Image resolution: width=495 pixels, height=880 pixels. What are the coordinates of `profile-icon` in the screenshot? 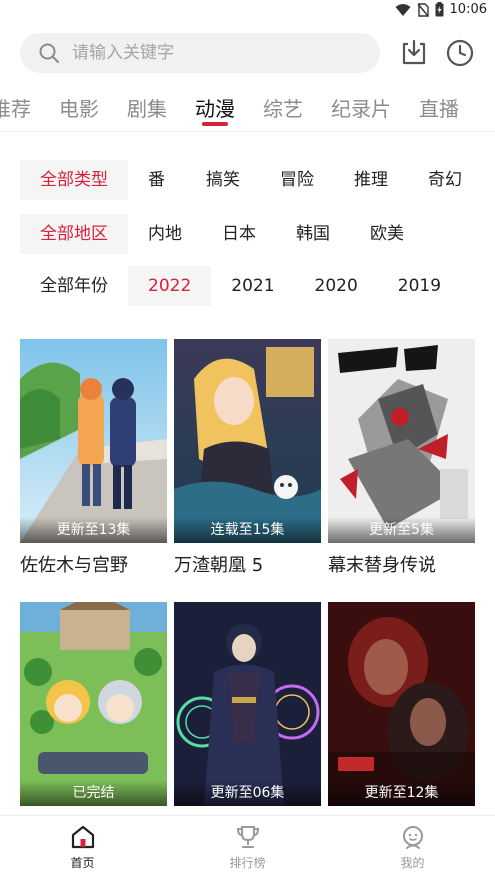 It's located at (412, 837).